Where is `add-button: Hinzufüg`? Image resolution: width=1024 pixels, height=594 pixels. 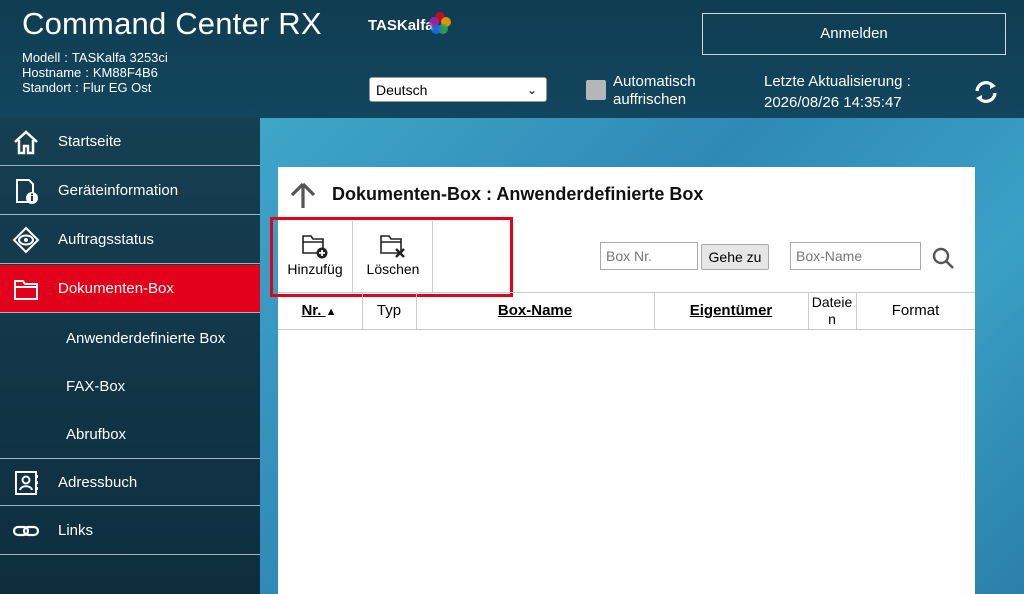 add-button: Hinzufüg is located at coordinates (315, 258).